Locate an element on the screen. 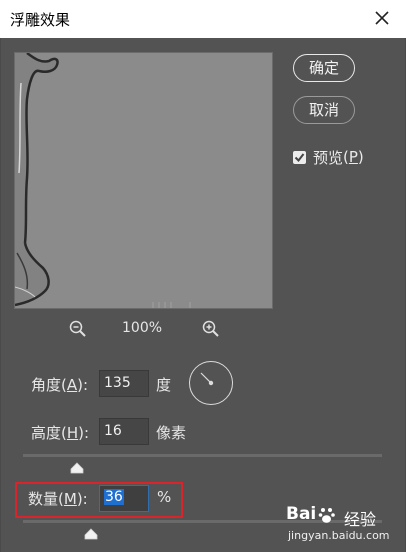 Image resolution: width=406 pixels, height=552 pixels. preview-checkbox is located at coordinates (299, 157).